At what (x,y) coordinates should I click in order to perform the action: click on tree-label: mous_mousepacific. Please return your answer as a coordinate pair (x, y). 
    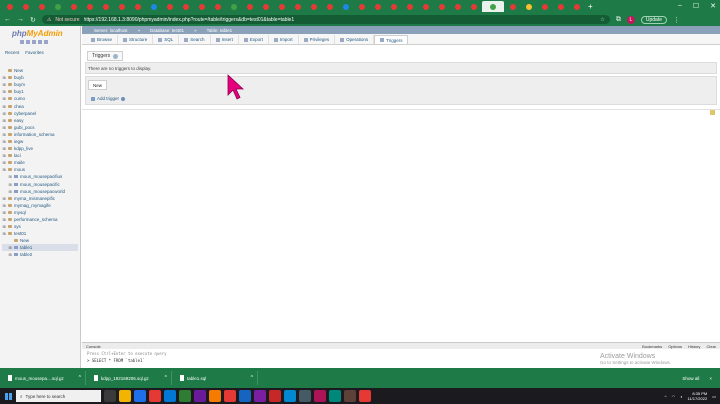
    Looking at the image, I should click on (40, 184).